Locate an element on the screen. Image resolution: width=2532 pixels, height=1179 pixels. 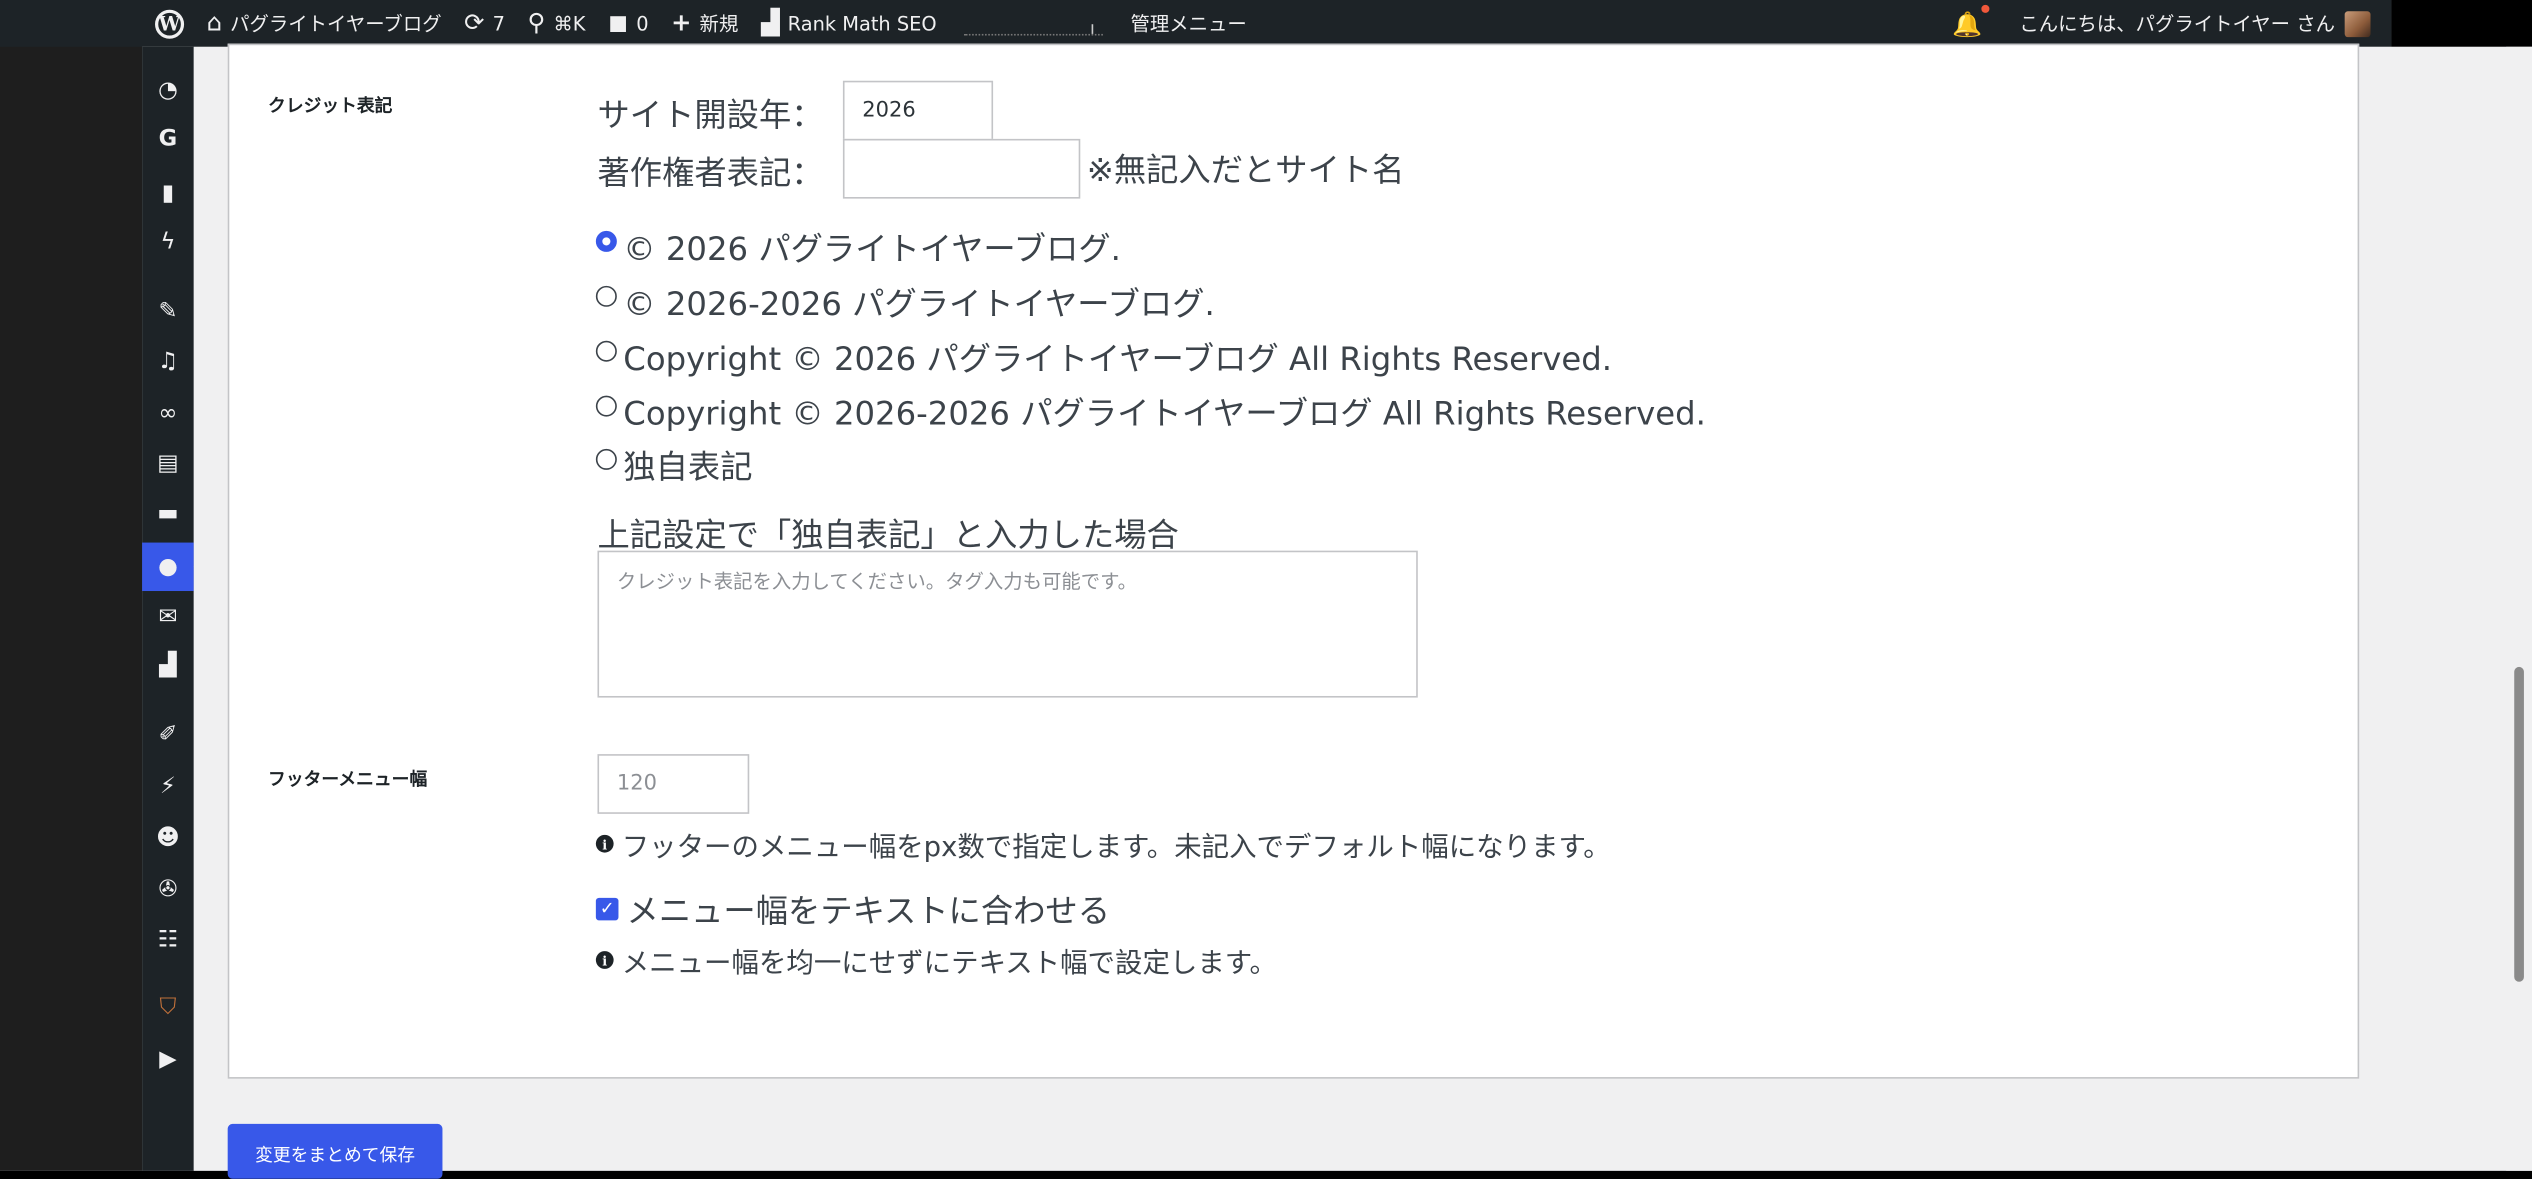
admin-menu-link: 管理メニュー is located at coordinates (1188, 23).